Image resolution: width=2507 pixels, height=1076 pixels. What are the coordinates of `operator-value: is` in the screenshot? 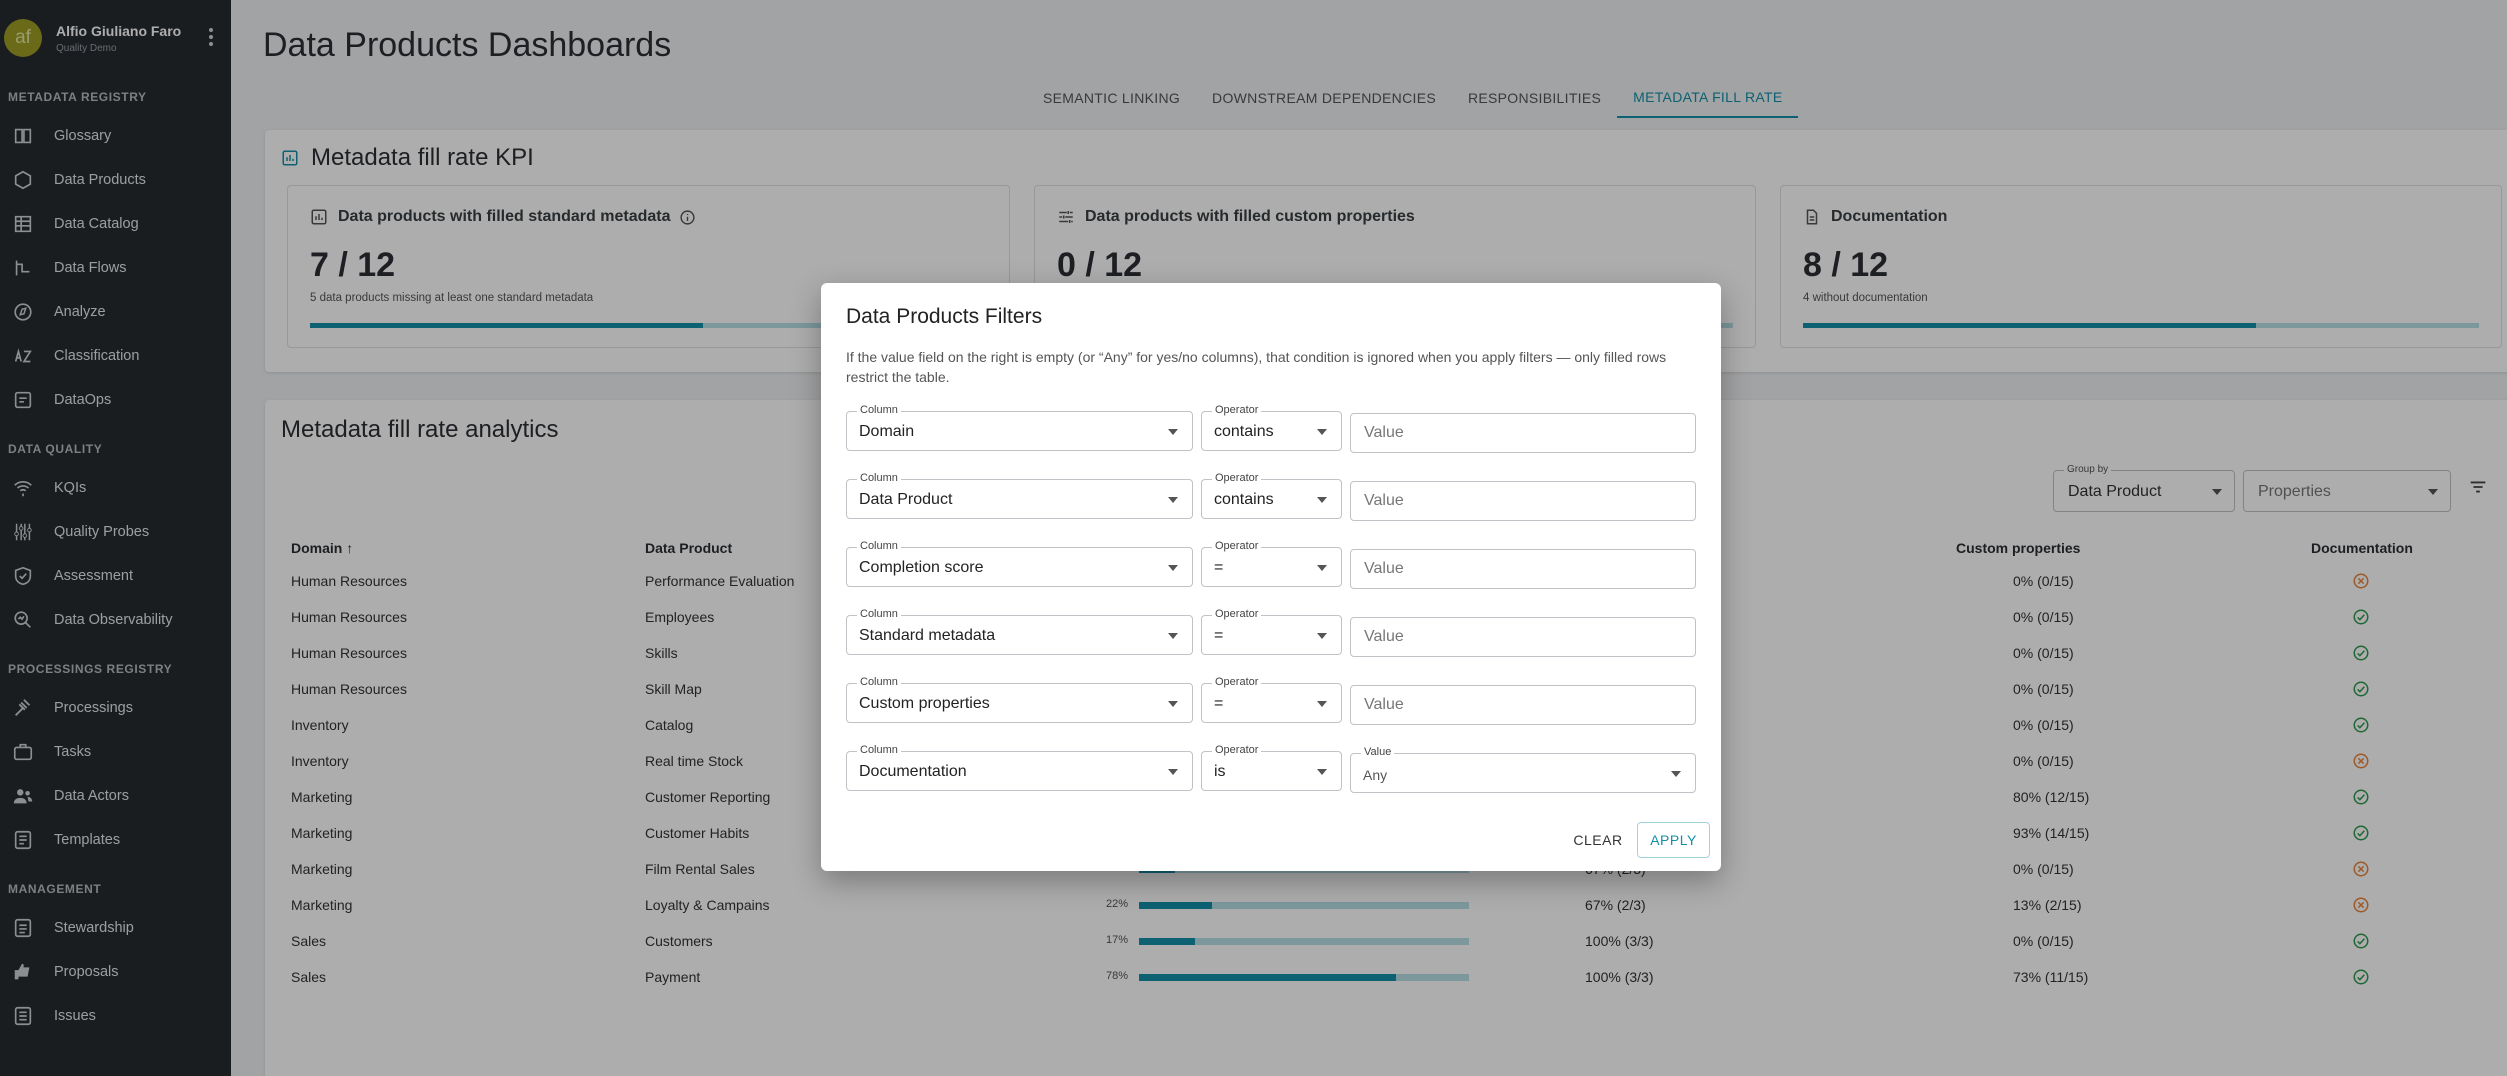 It's located at (1220, 771).